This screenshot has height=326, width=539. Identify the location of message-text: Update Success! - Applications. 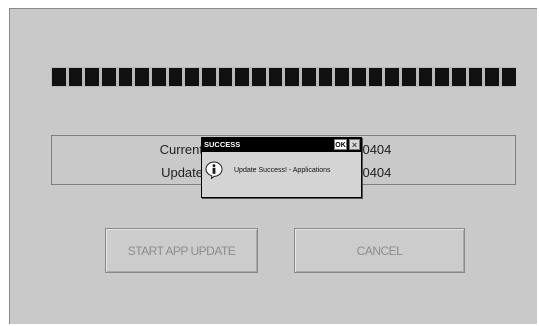
(282, 170).